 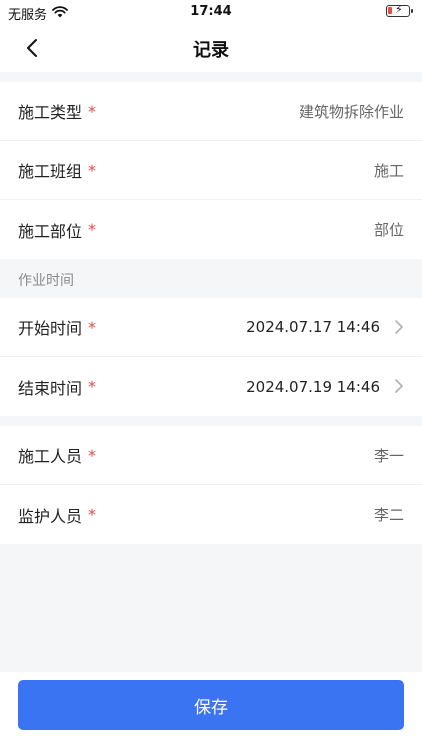 What do you see at coordinates (50, 328) in the screenshot?
I see `field-label: 开始时间` at bounding box center [50, 328].